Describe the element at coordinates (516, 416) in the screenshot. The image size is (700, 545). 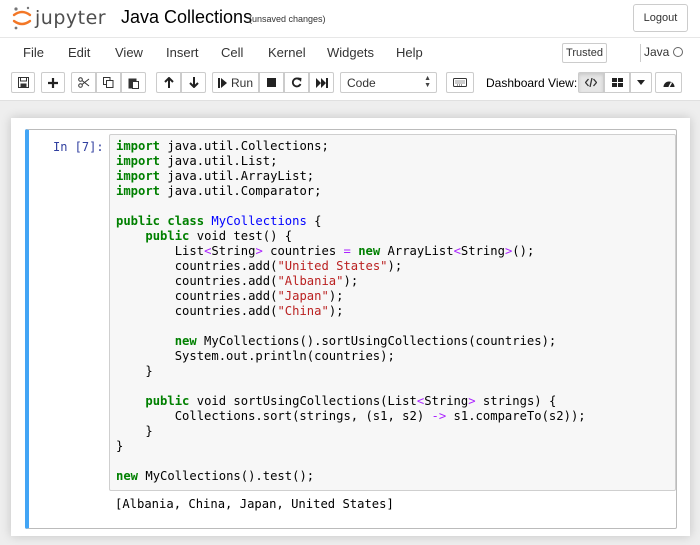
I see `code-text: s1.compareTo(s2));` at that location.